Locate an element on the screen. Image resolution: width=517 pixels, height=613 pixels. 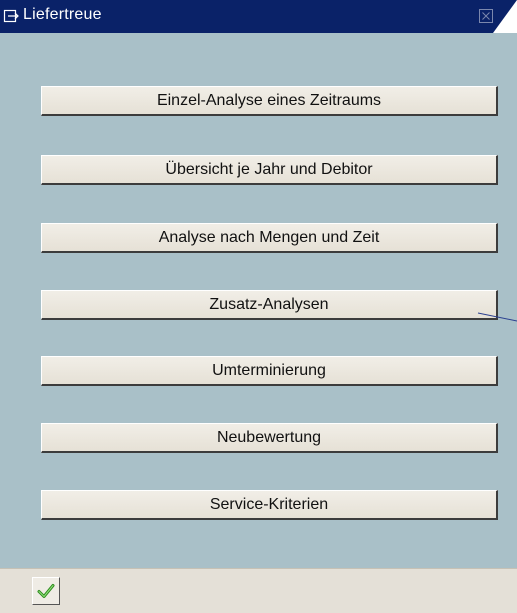
annotation-line is located at coordinates (497, 317).